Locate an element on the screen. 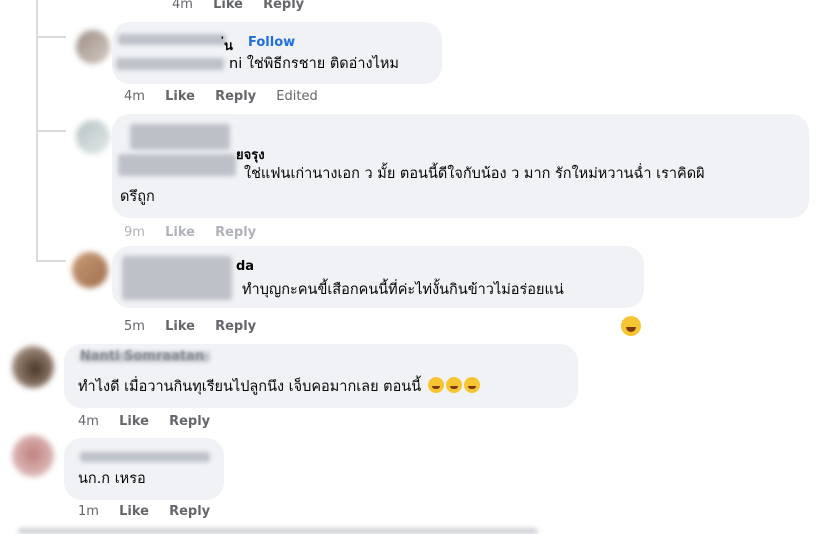  comment-actions: 9m Like Reply is located at coordinates (198, 232).